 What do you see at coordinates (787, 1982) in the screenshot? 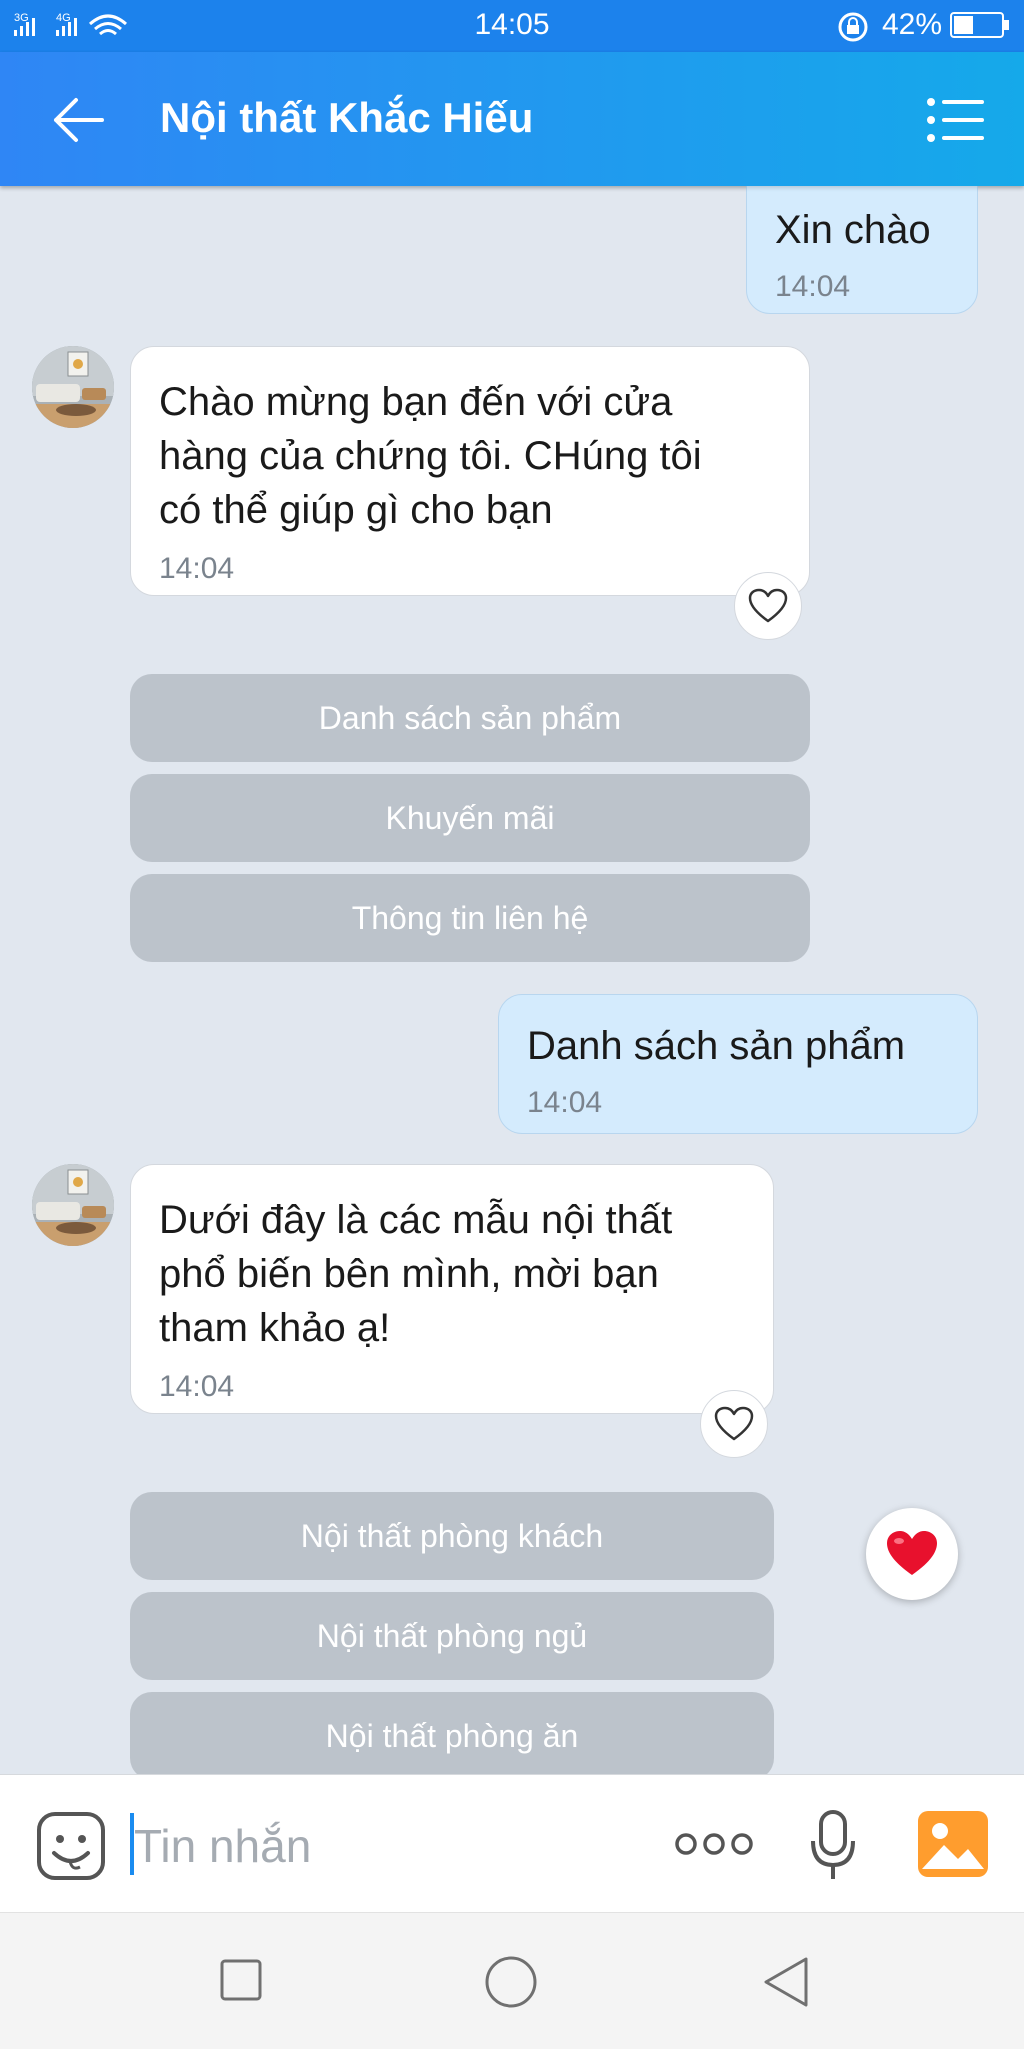
I see `back-triangle-icon` at bounding box center [787, 1982].